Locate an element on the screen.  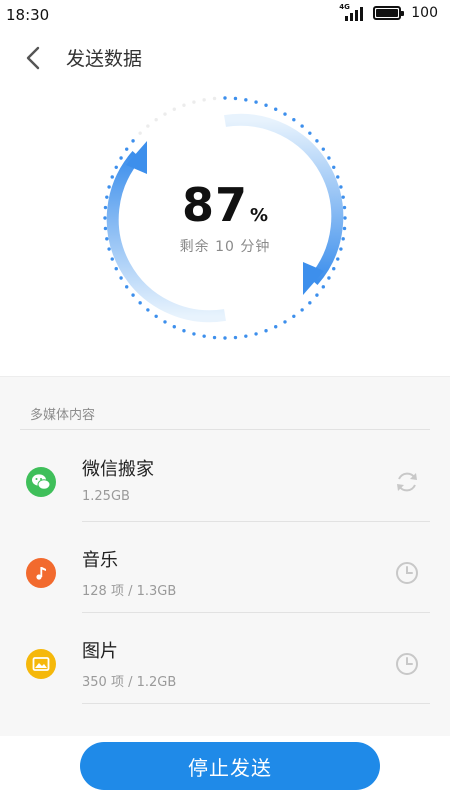
header: 发送数据 is located at coordinates (225, 58).